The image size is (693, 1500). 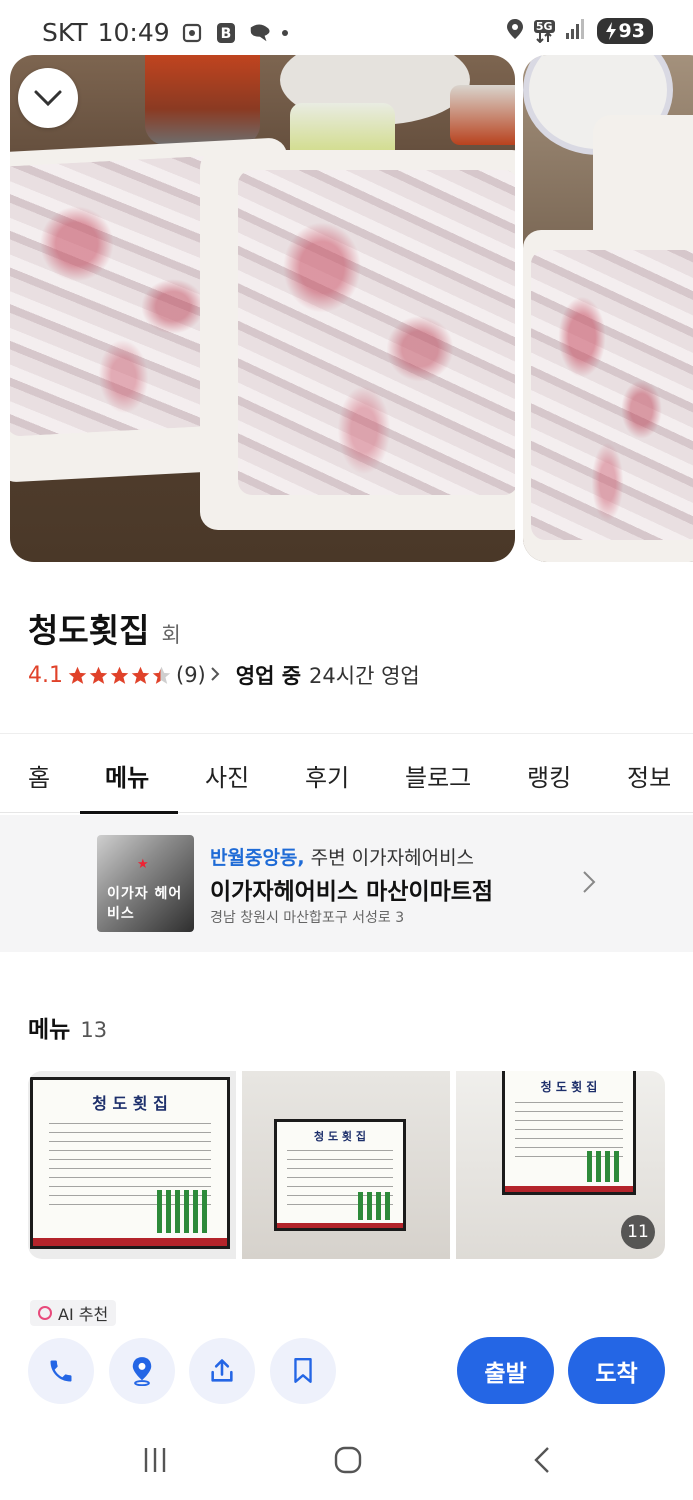 I want to click on svg-text: B, so click(x=225, y=34).